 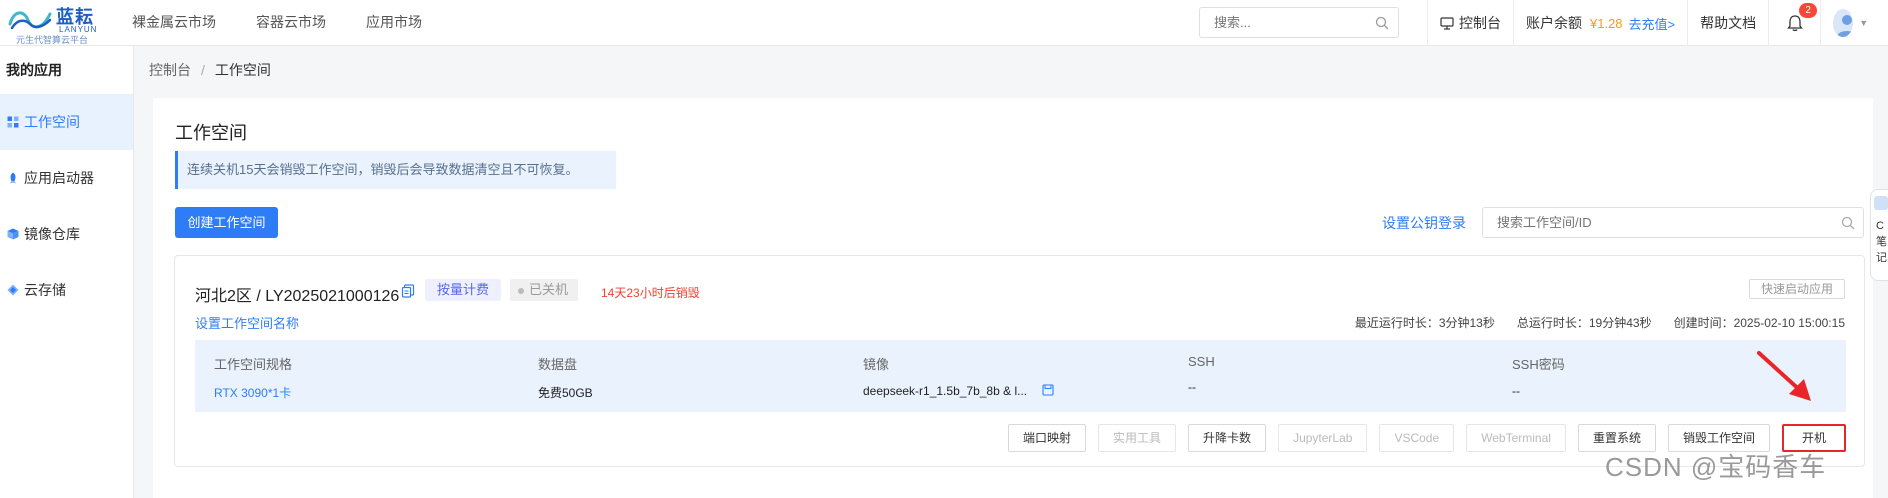 I want to click on spec-gpu: 工作空间规格 RTX 3090*1卡, so click(x=253, y=377).